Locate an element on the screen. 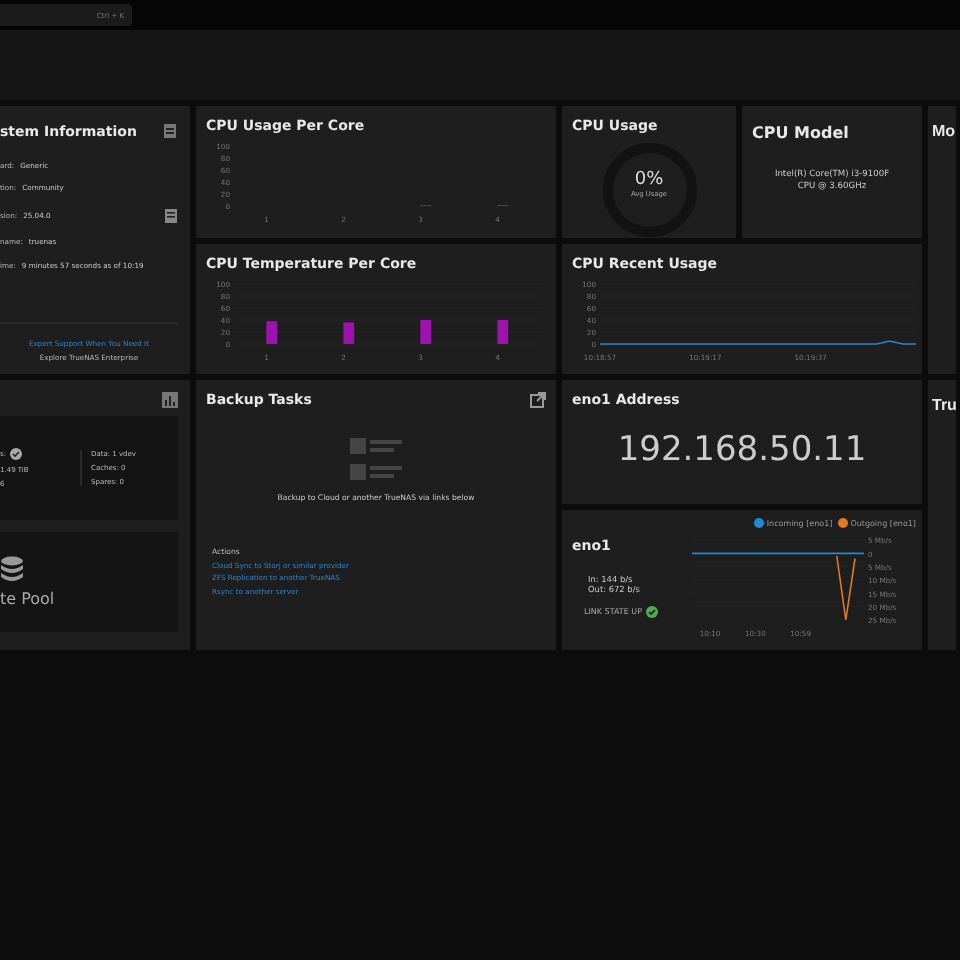 This screenshot has height=960, width=960. external-link-icon is located at coordinates (538, 400).